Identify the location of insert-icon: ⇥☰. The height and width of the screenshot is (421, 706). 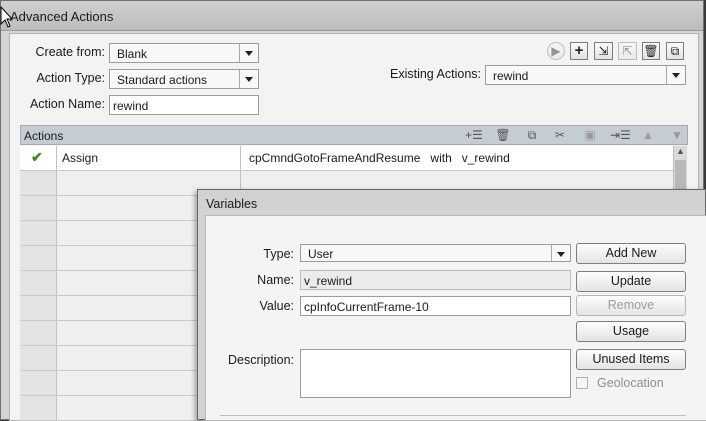
(620, 135).